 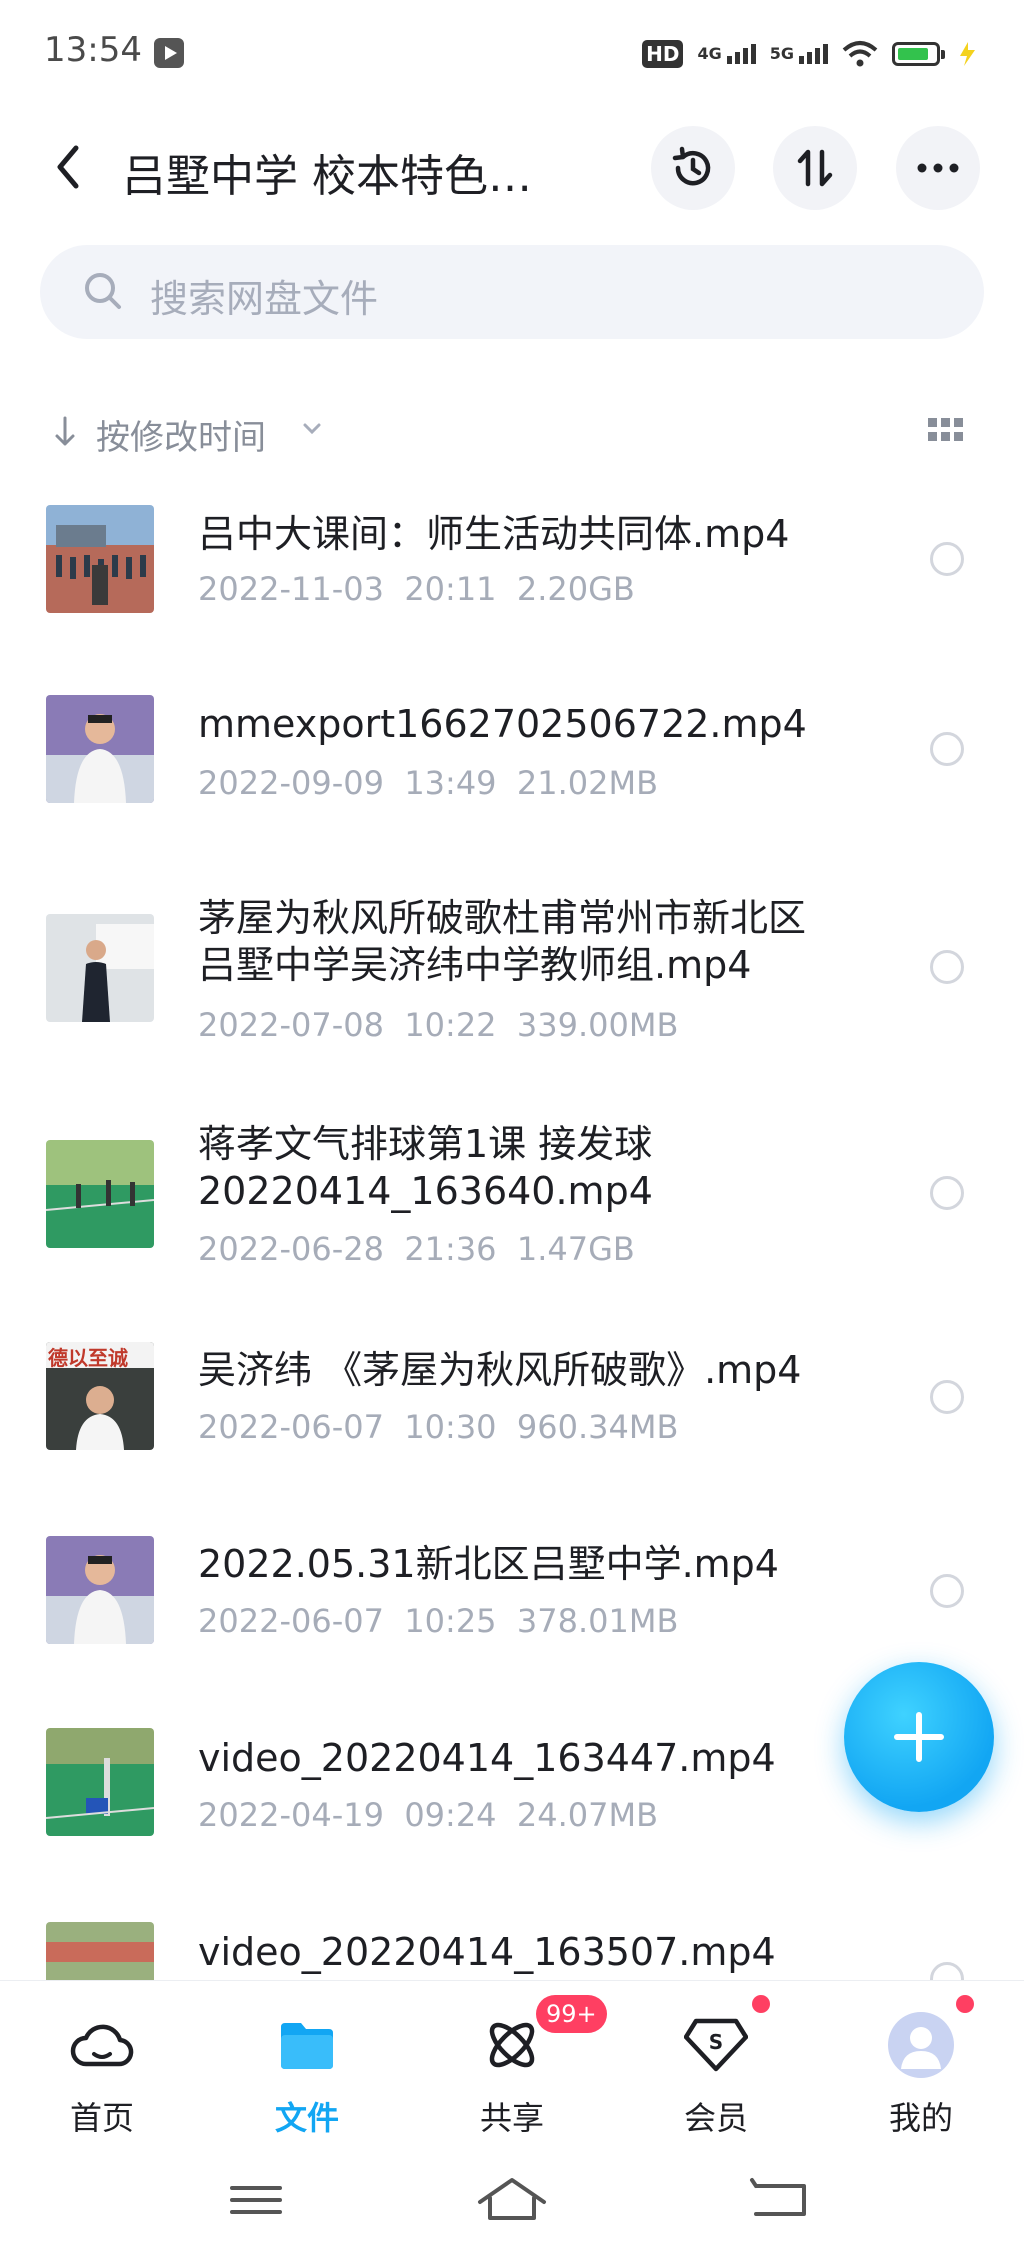 I want to click on battery-icon, so click(x=918, y=54).